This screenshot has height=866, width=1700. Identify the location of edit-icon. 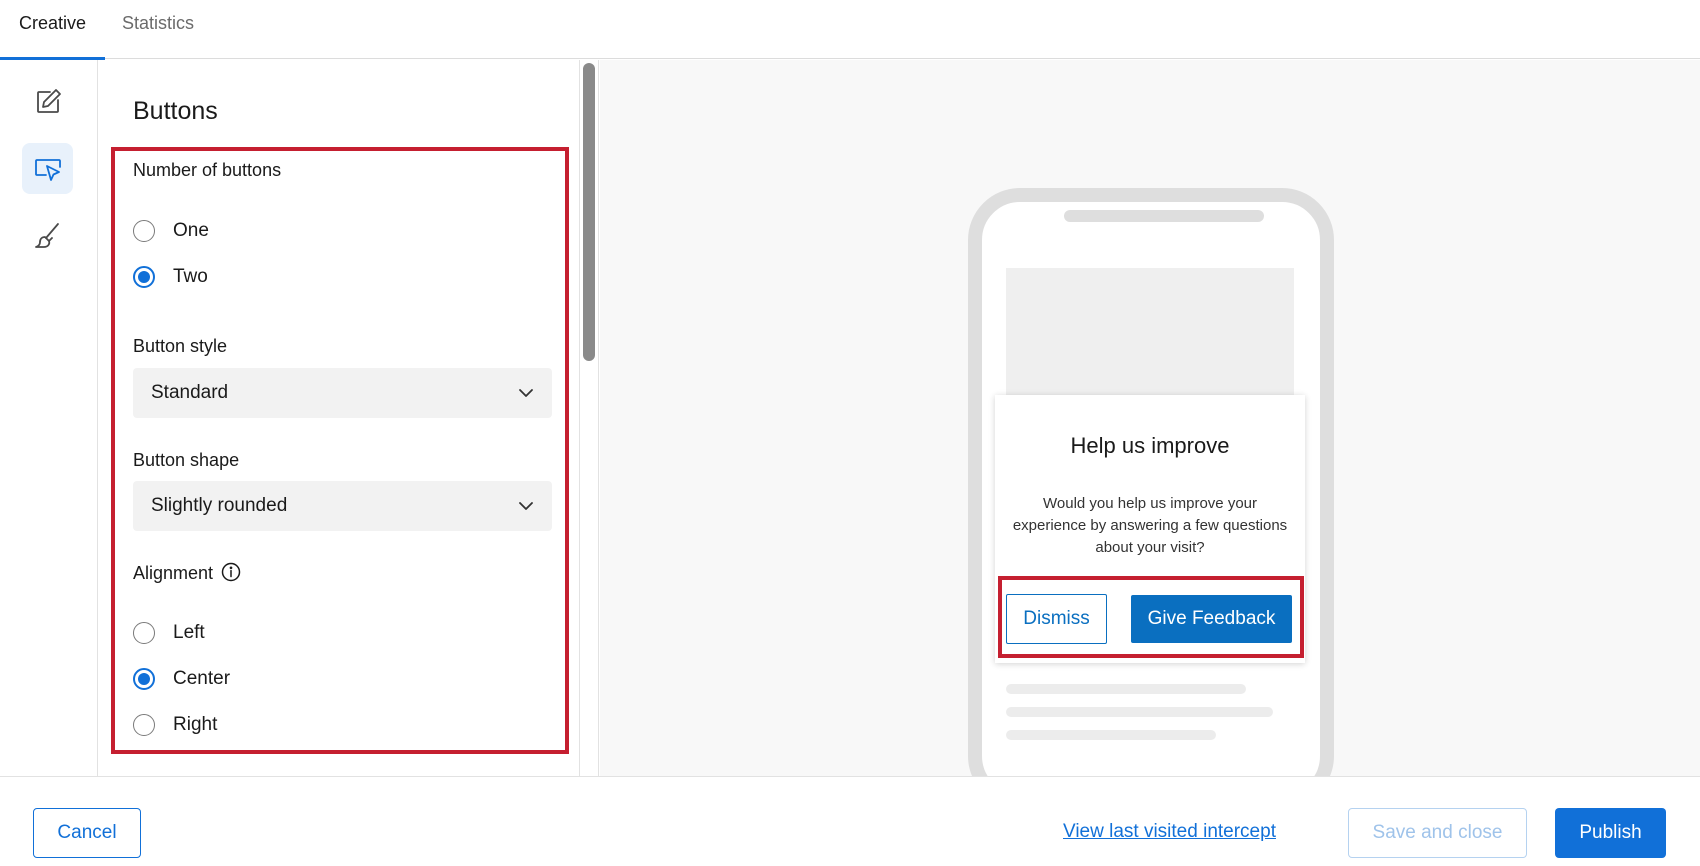
(48, 100).